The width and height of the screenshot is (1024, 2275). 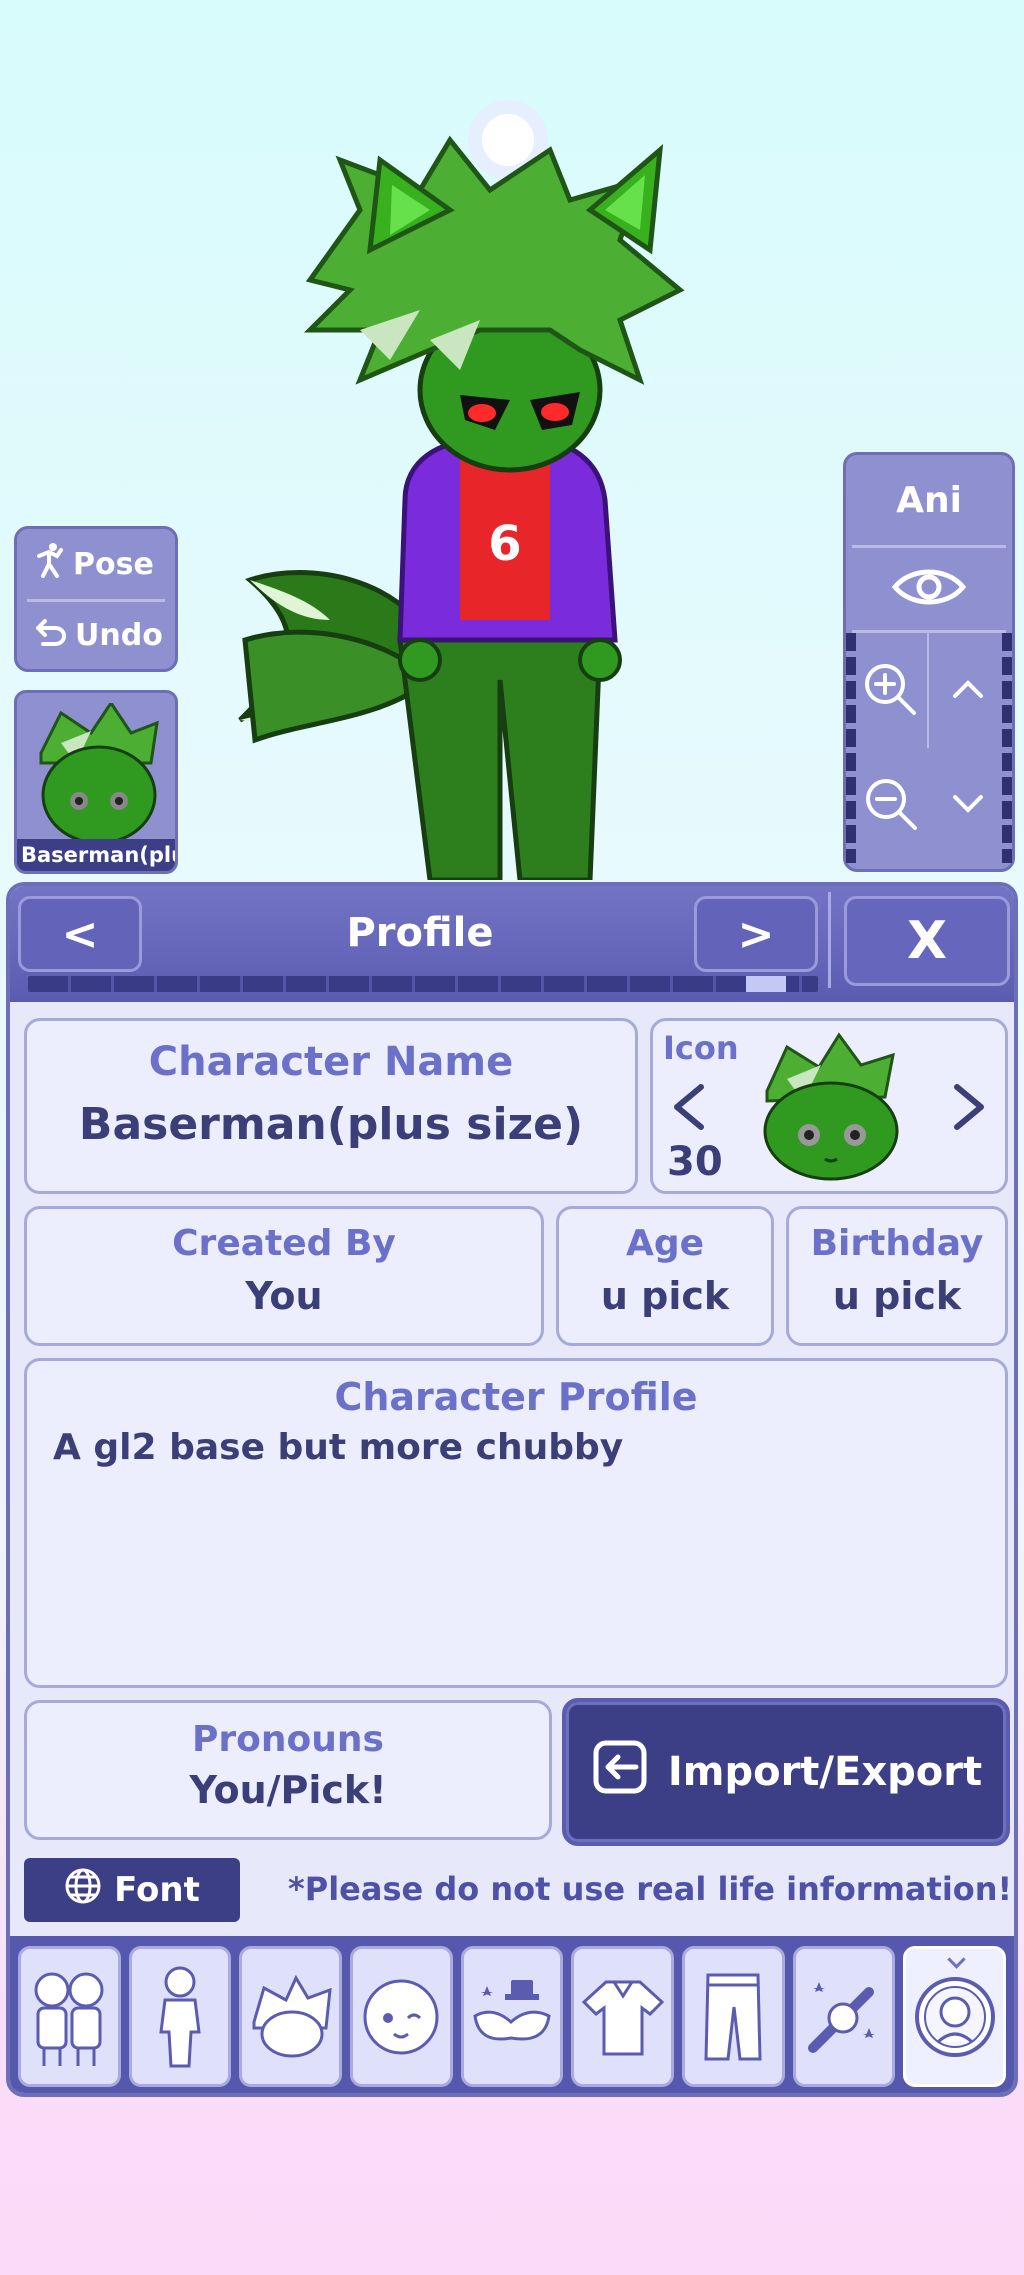 What do you see at coordinates (829, 940) in the screenshot?
I see `title-divider` at bounding box center [829, 940].